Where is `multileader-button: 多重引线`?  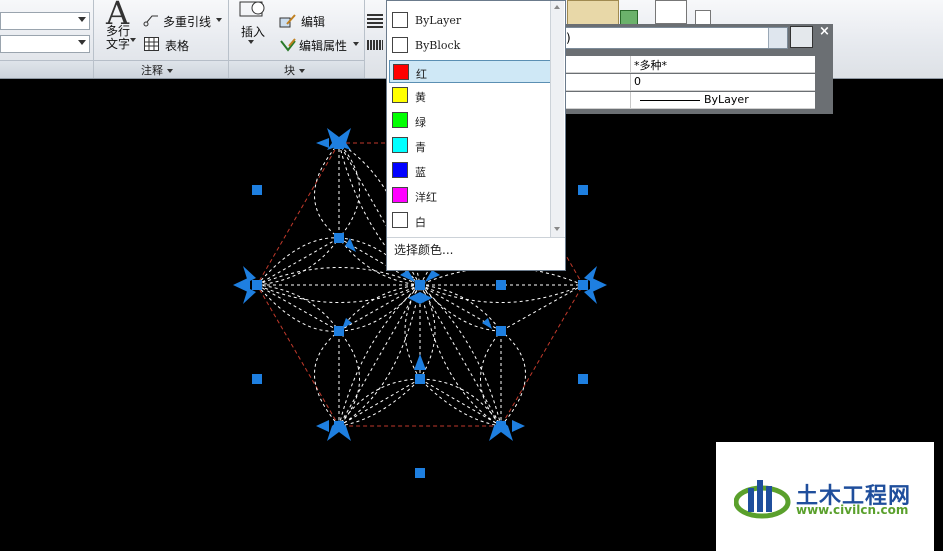
multileader-button: 多重引线 is located at coordinates (187, 21).